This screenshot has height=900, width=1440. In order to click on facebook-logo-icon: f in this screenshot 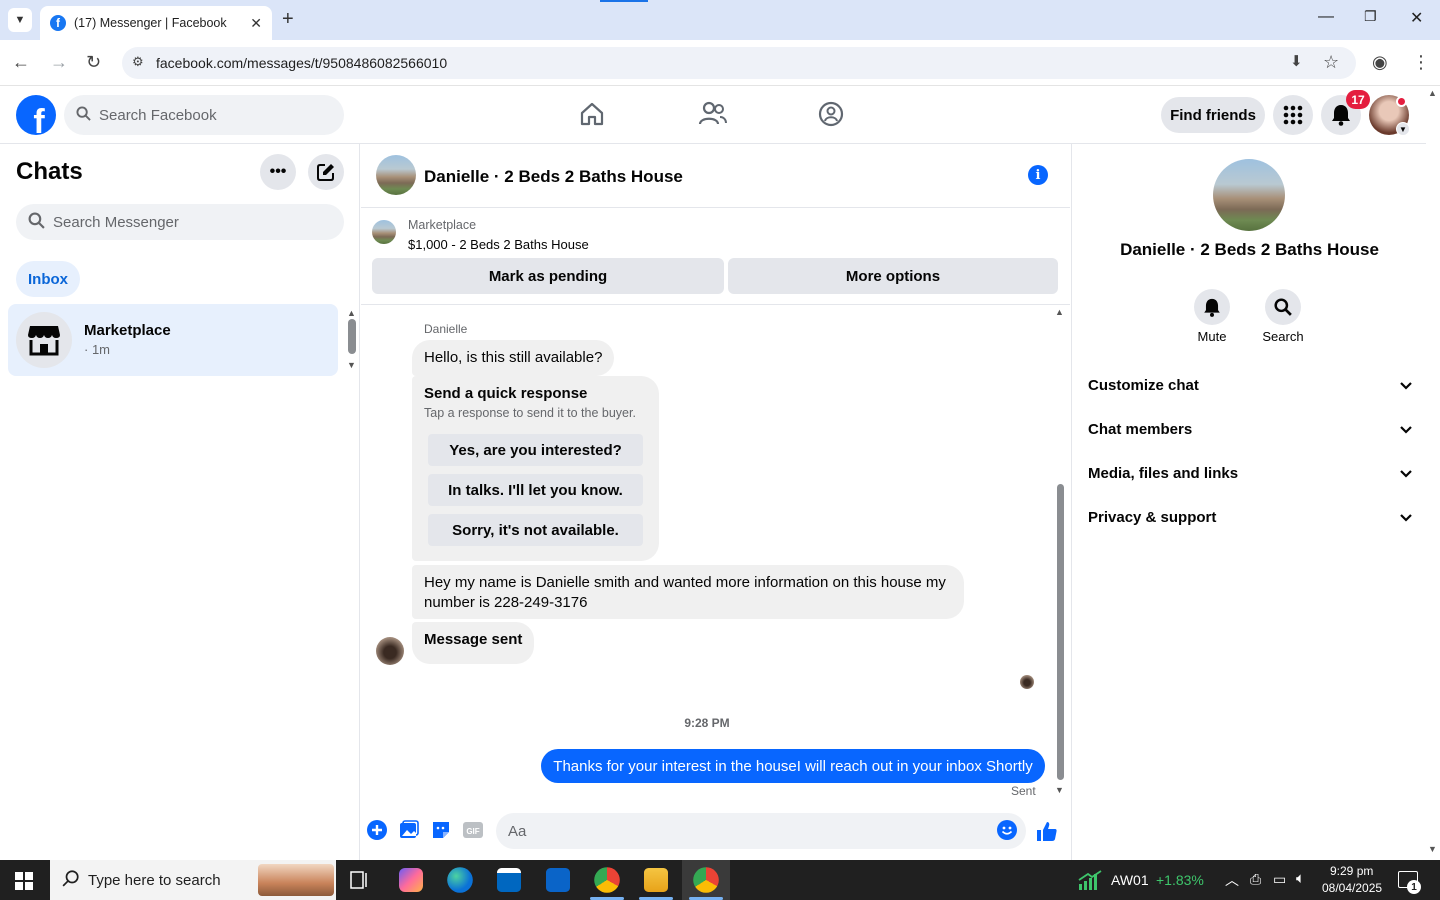, I will do `click(36, 115)`.